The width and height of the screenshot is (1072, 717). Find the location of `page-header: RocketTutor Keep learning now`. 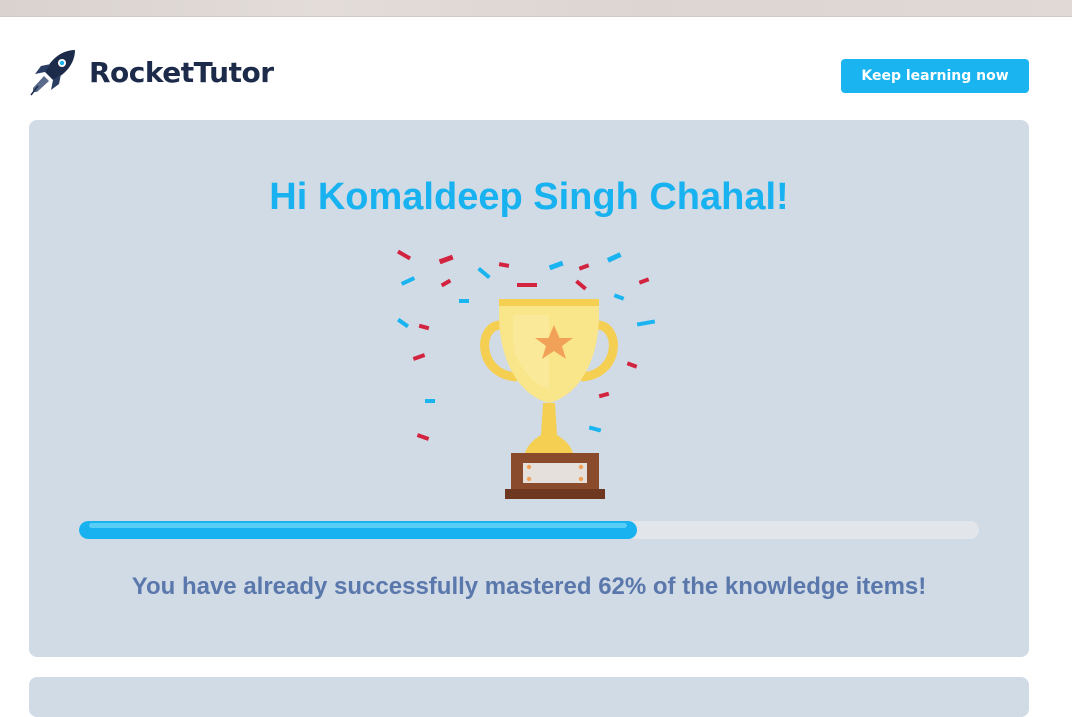

page-header: RocketTutor Keep learning now is located at coordinates (529, 72).